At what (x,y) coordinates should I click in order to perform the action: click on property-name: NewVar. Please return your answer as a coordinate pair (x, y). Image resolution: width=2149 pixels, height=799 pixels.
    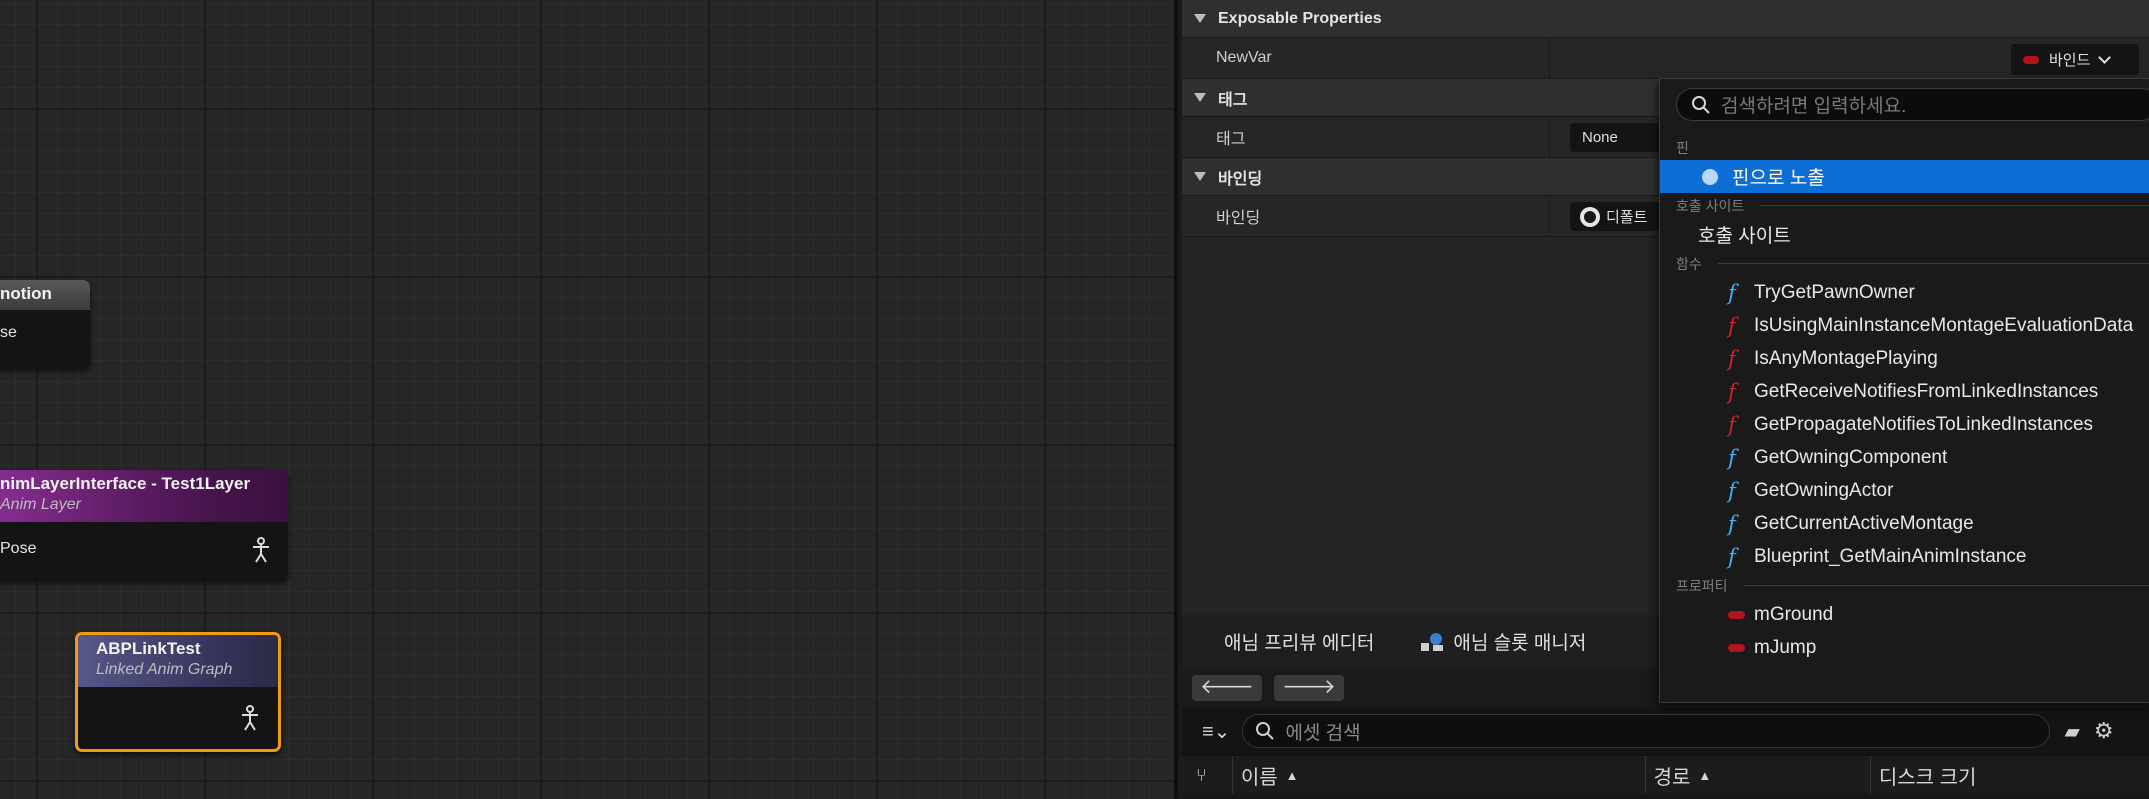
    Looking at the image, I should click on (1366, 58).